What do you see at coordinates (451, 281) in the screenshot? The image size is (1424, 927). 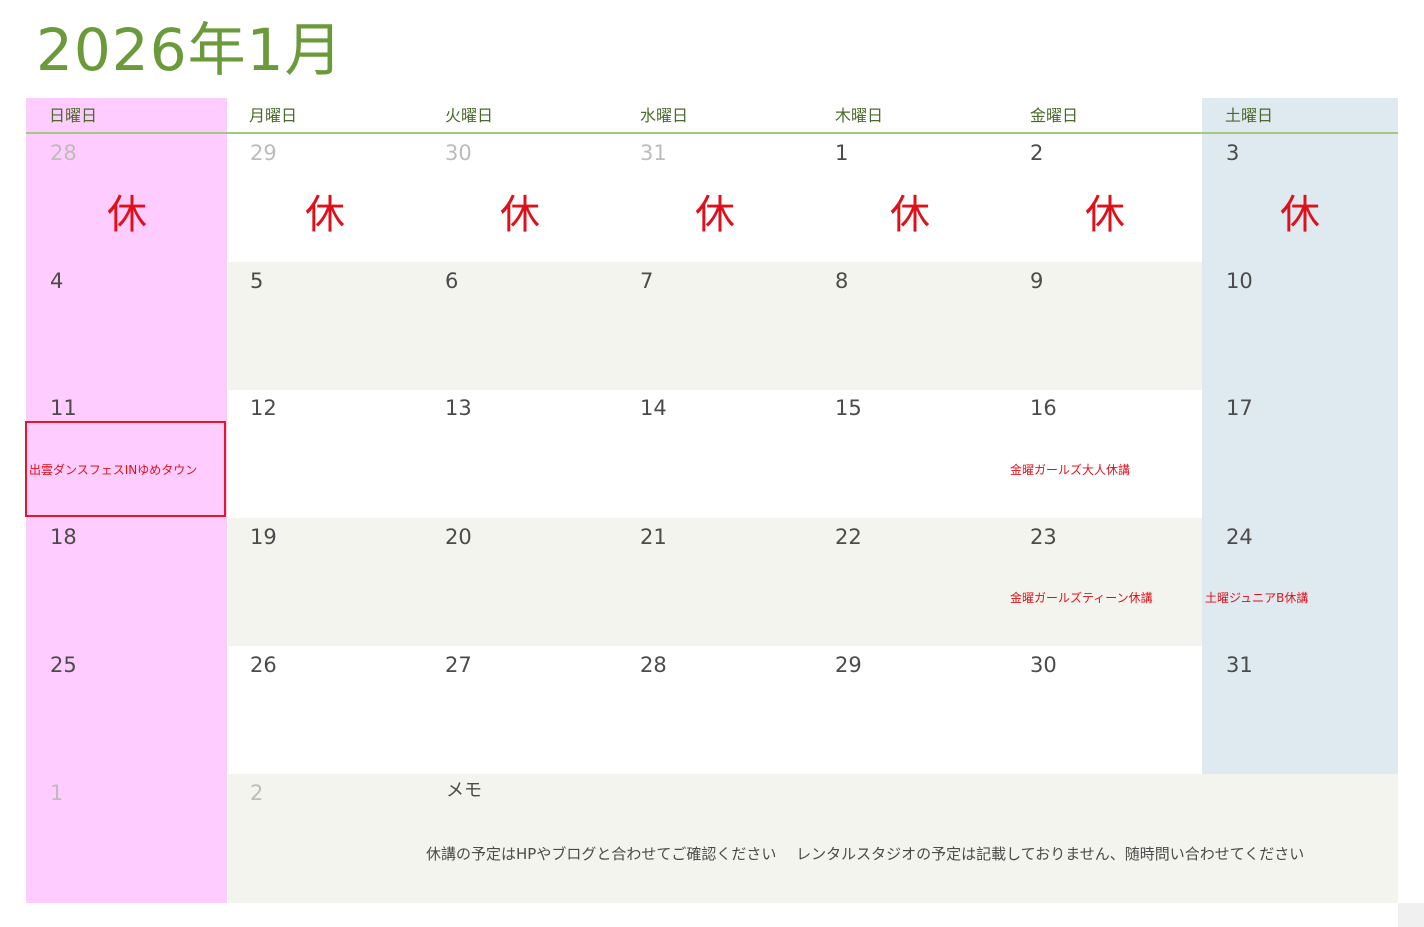 I see `day-number: 6` at bounding box center [451, 281].